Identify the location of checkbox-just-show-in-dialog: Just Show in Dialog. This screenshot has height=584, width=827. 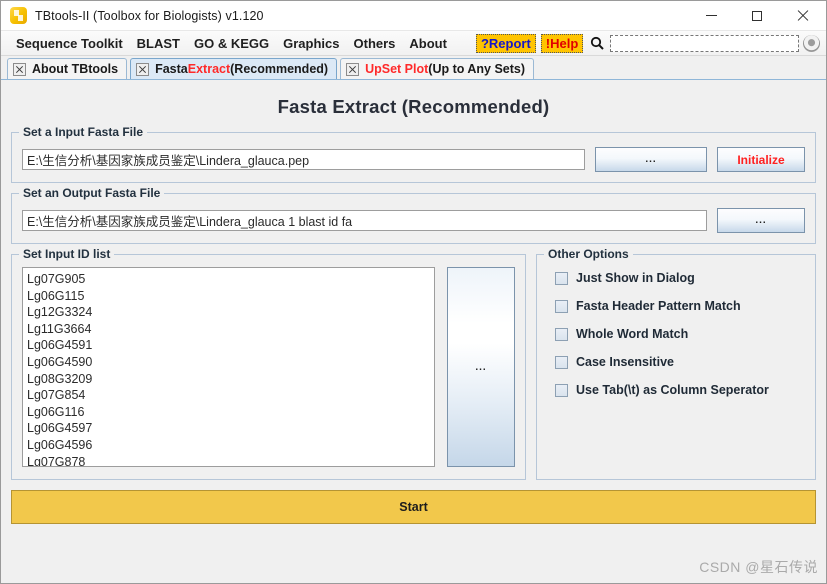
(680, 278).